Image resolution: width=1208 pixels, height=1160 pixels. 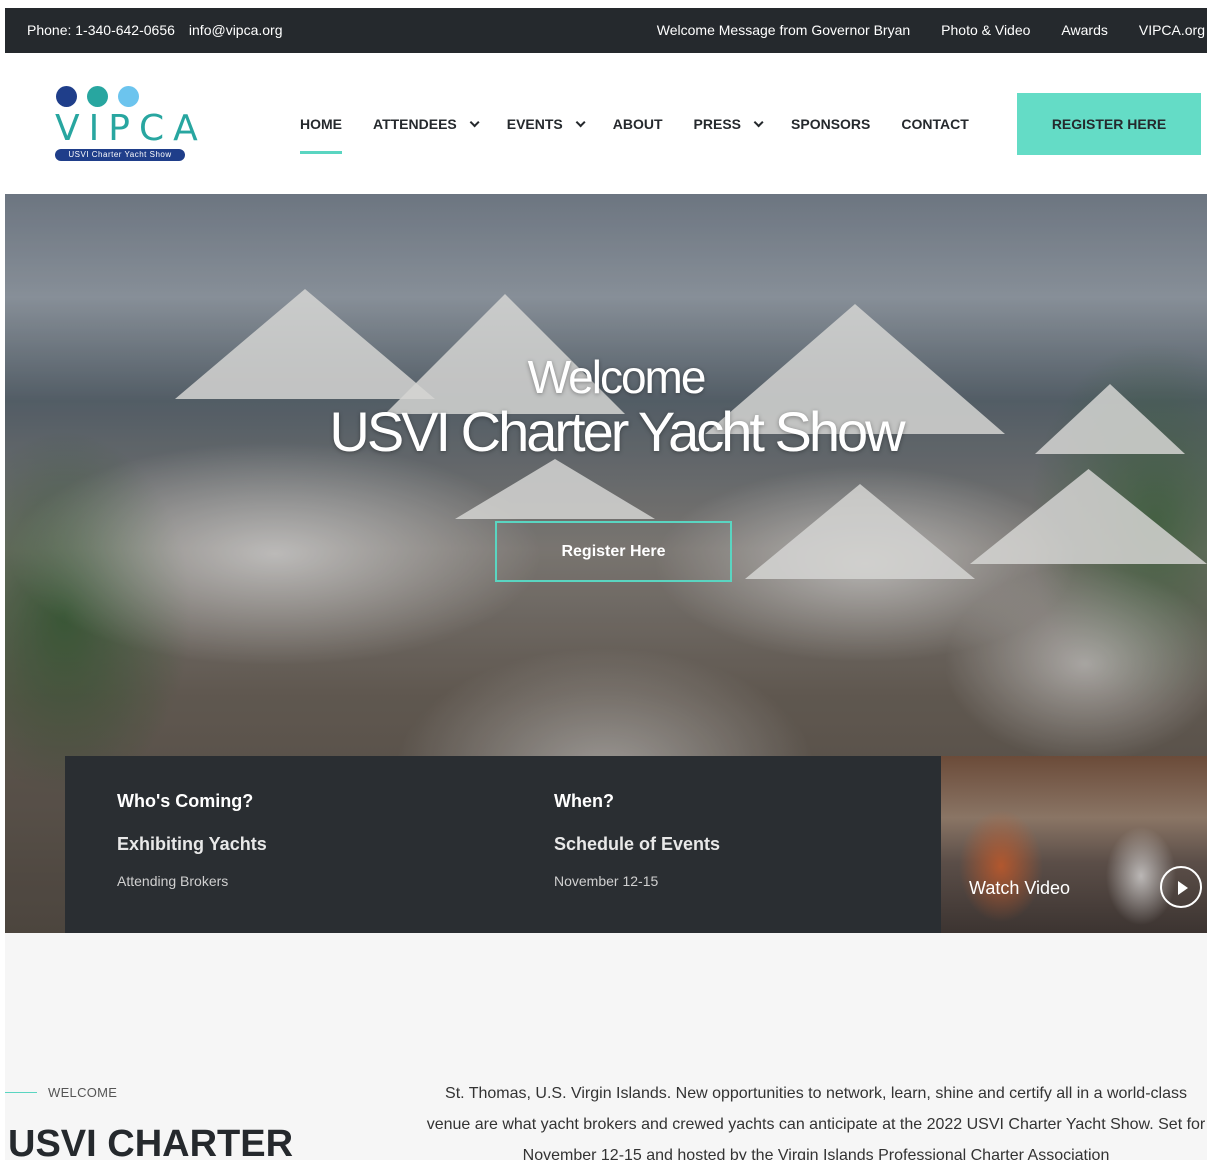 I want to click on top-link-governor-message: Welcome Message from Governor Bryan, so click(x=783, y=30).